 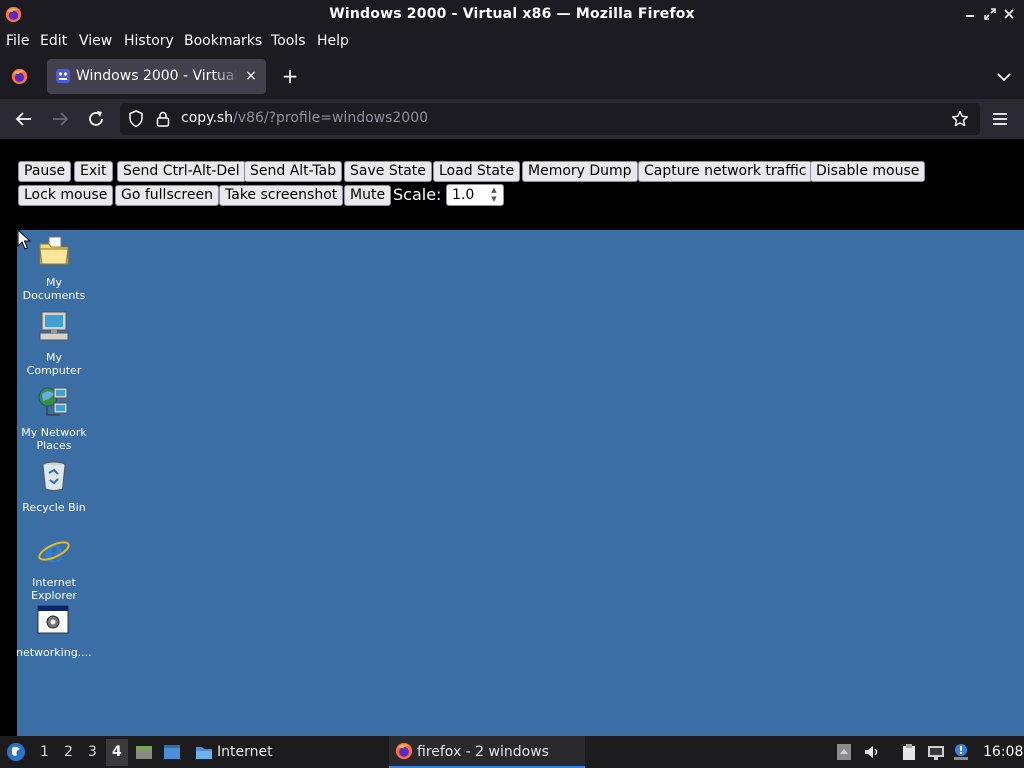 What do you see at coordinates (494, 195) in the screenshot?
I see `scale-spinner: ▲ ▼` at bounding box center [494, 195].